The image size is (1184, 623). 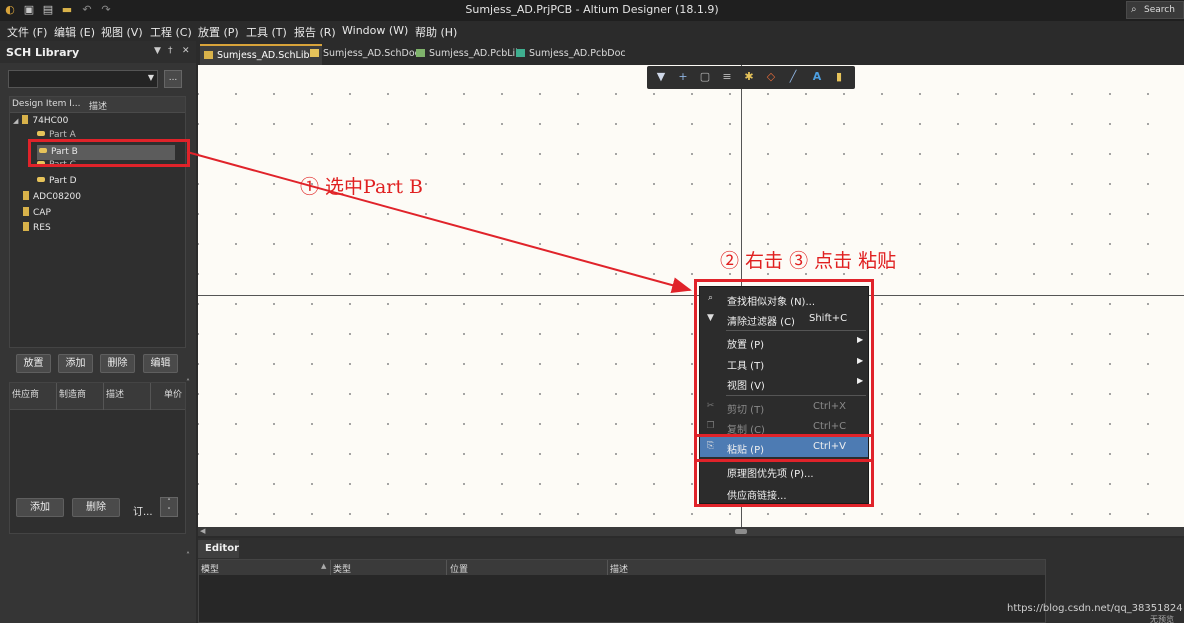 What do you see at coordinates (808, 261) in the screenshot?
I see `annotation-step23: ② 右击 ③ 点击 粘贴` at bounding box center [808, 261].